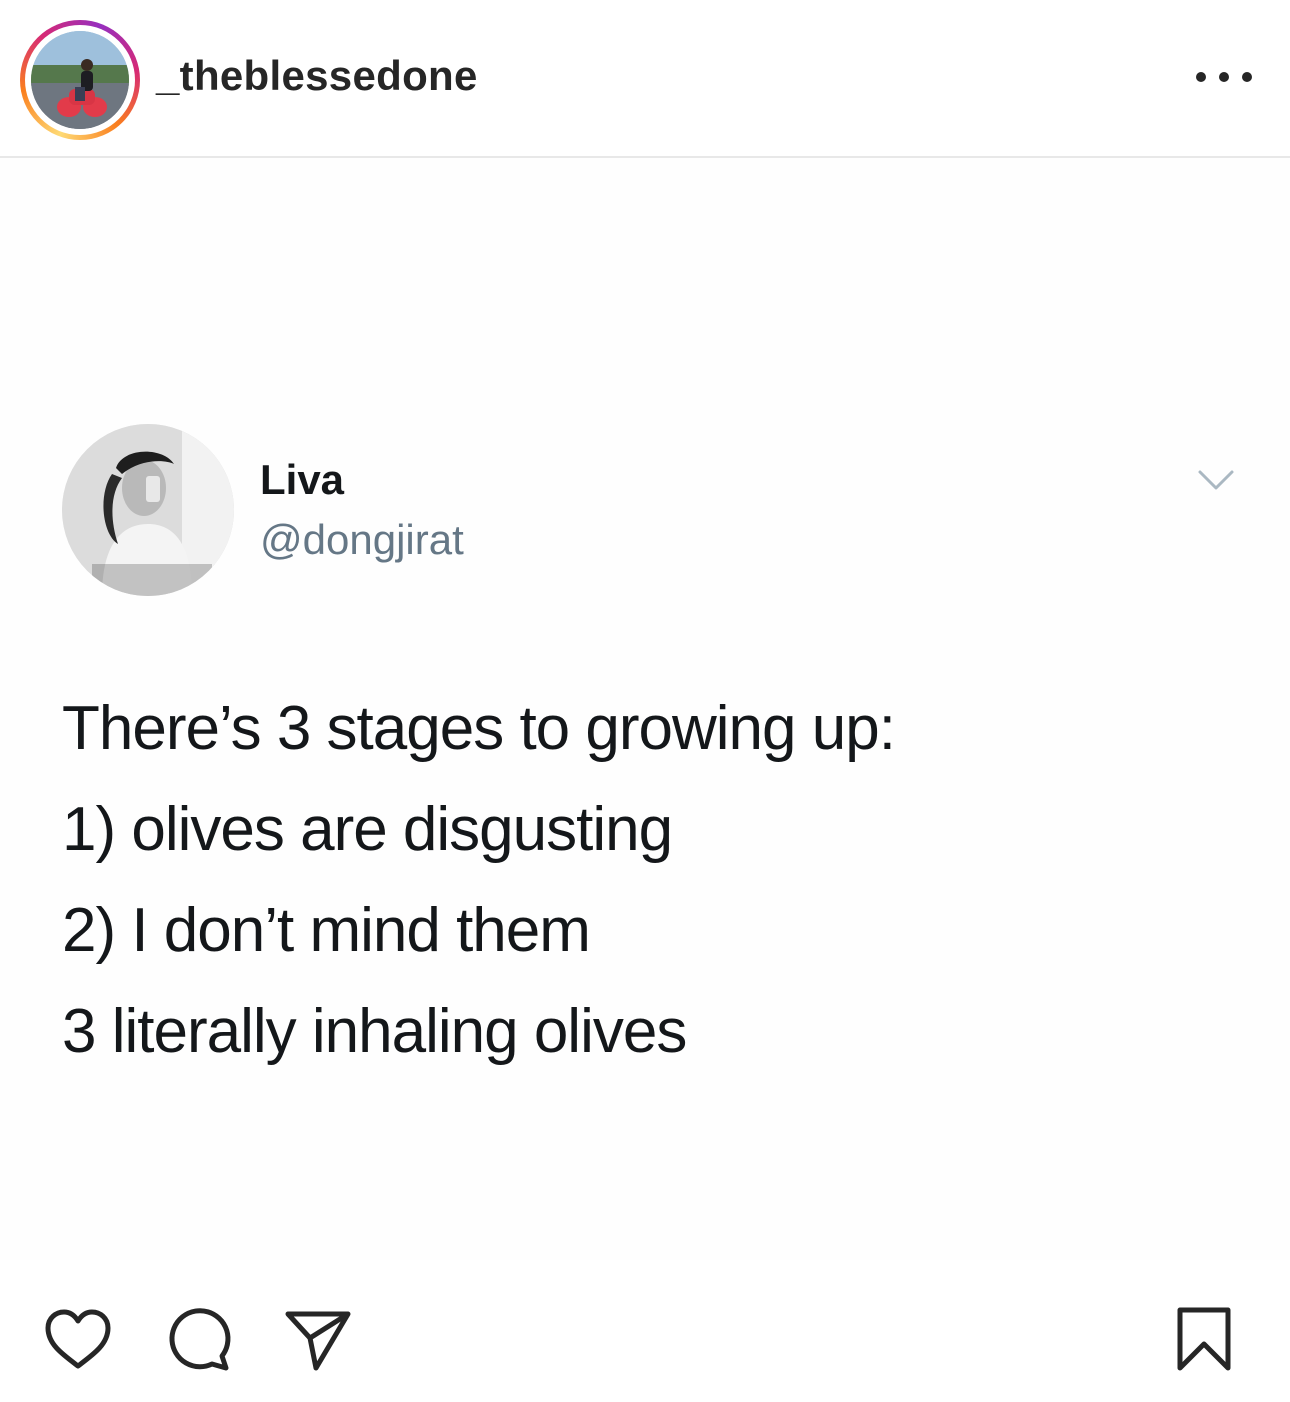 This screenshot has width=1290, height=1402. I want to click on tweet-line: 2) I don’t mind them, so click(326, 930).